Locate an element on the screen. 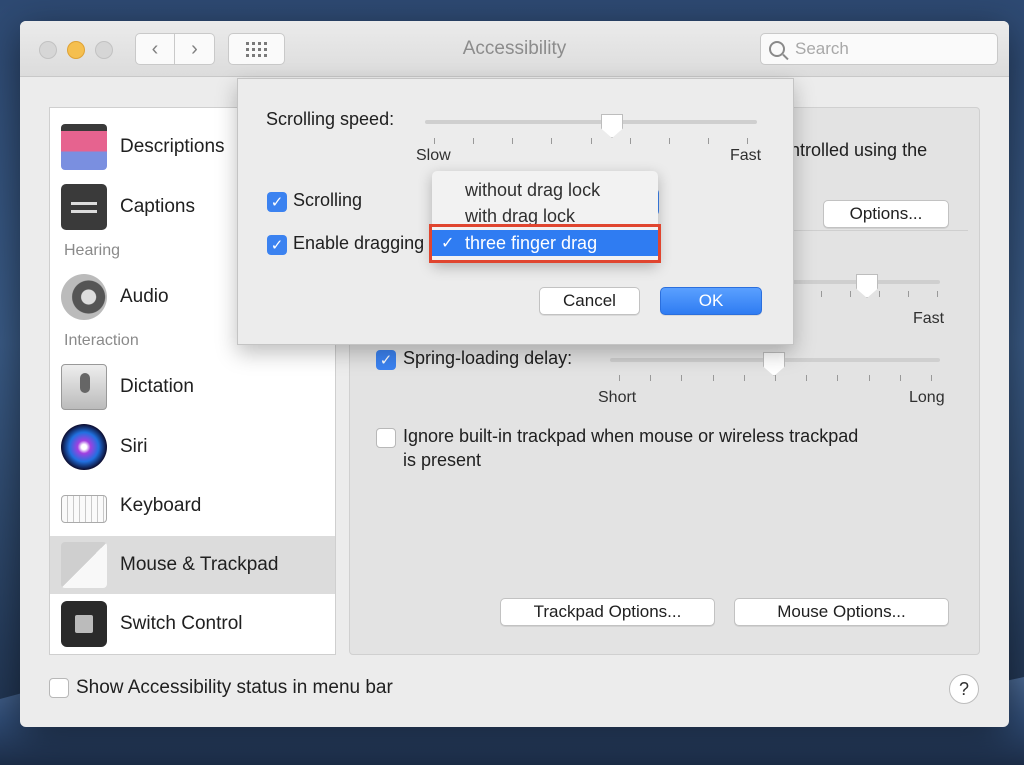  keyboard-icon is located at coordinates (84, 509).